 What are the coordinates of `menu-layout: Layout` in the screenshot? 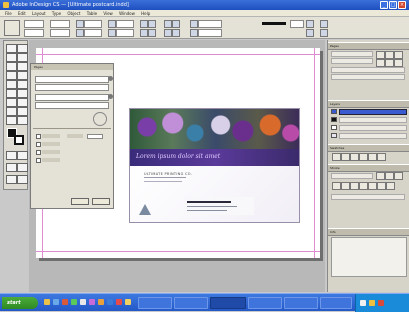 It's located at (39, 13).